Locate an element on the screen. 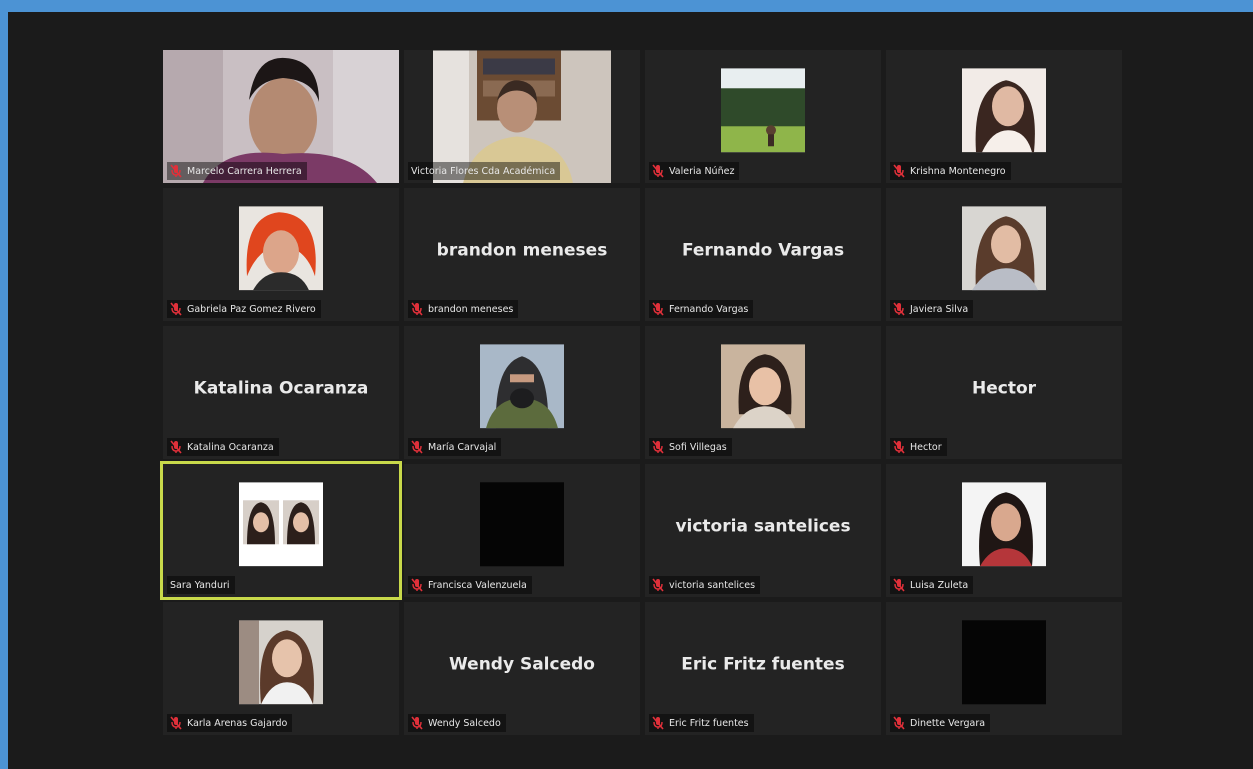 The image size is (1253, 769). name-label: Gabriela Paz Gomez Rivero is located at coordinates (244, 309).